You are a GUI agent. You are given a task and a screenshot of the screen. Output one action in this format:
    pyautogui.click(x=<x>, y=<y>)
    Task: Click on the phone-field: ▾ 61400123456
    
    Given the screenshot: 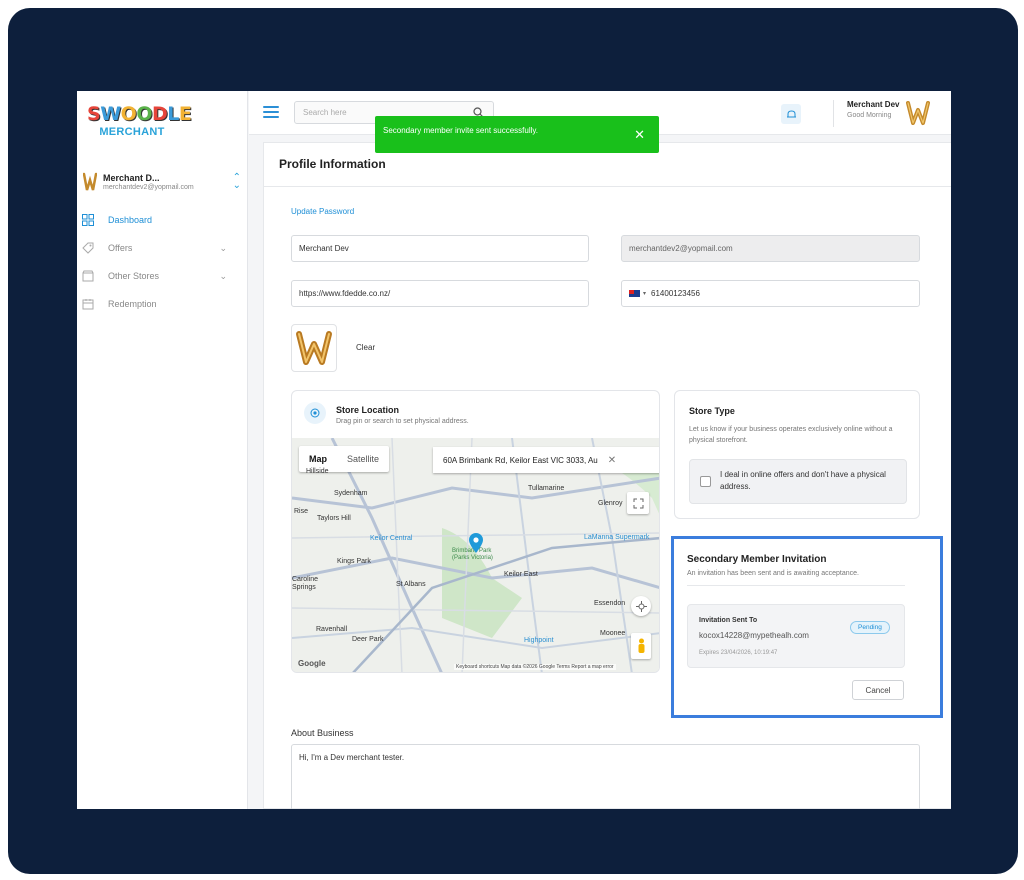 What is the action you would take?
    pyautogui.click(x=770, y=293)
    